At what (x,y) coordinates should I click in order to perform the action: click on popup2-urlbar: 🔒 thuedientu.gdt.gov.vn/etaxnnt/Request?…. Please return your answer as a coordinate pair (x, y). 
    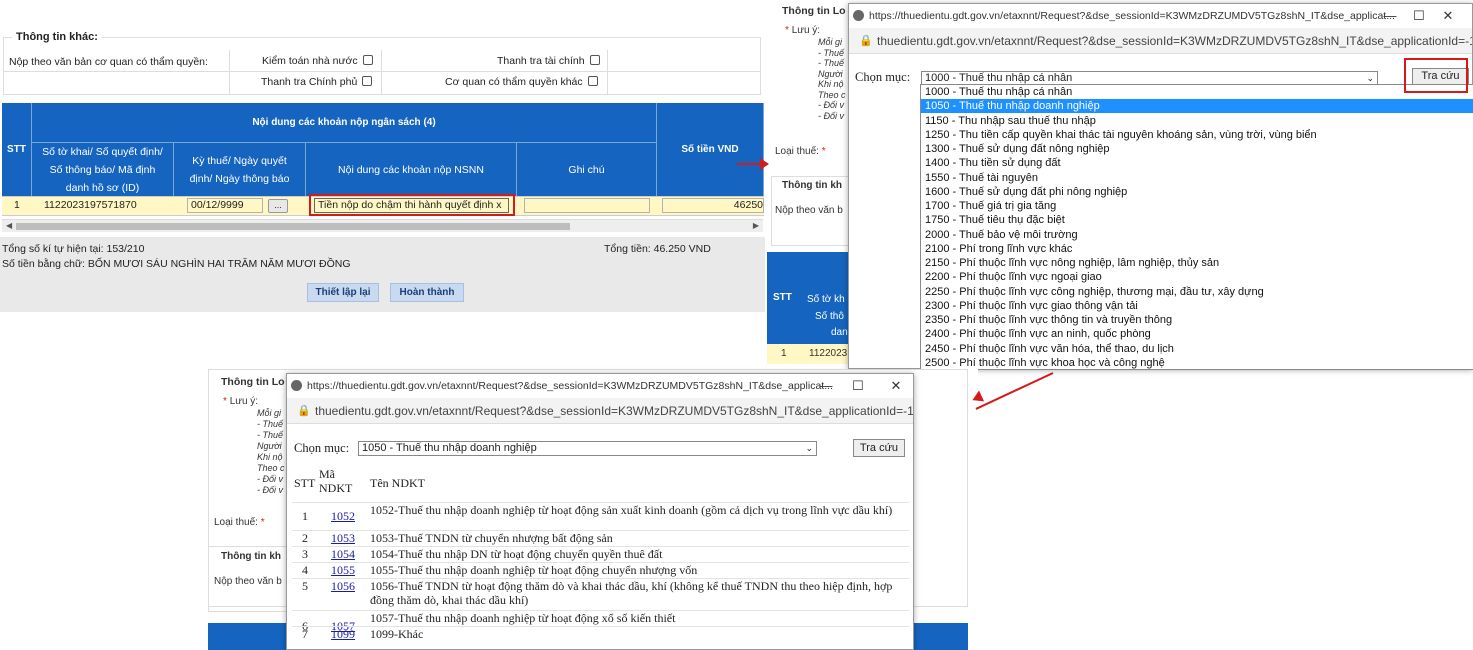
    Looking at the image, I should click on (600, 411).